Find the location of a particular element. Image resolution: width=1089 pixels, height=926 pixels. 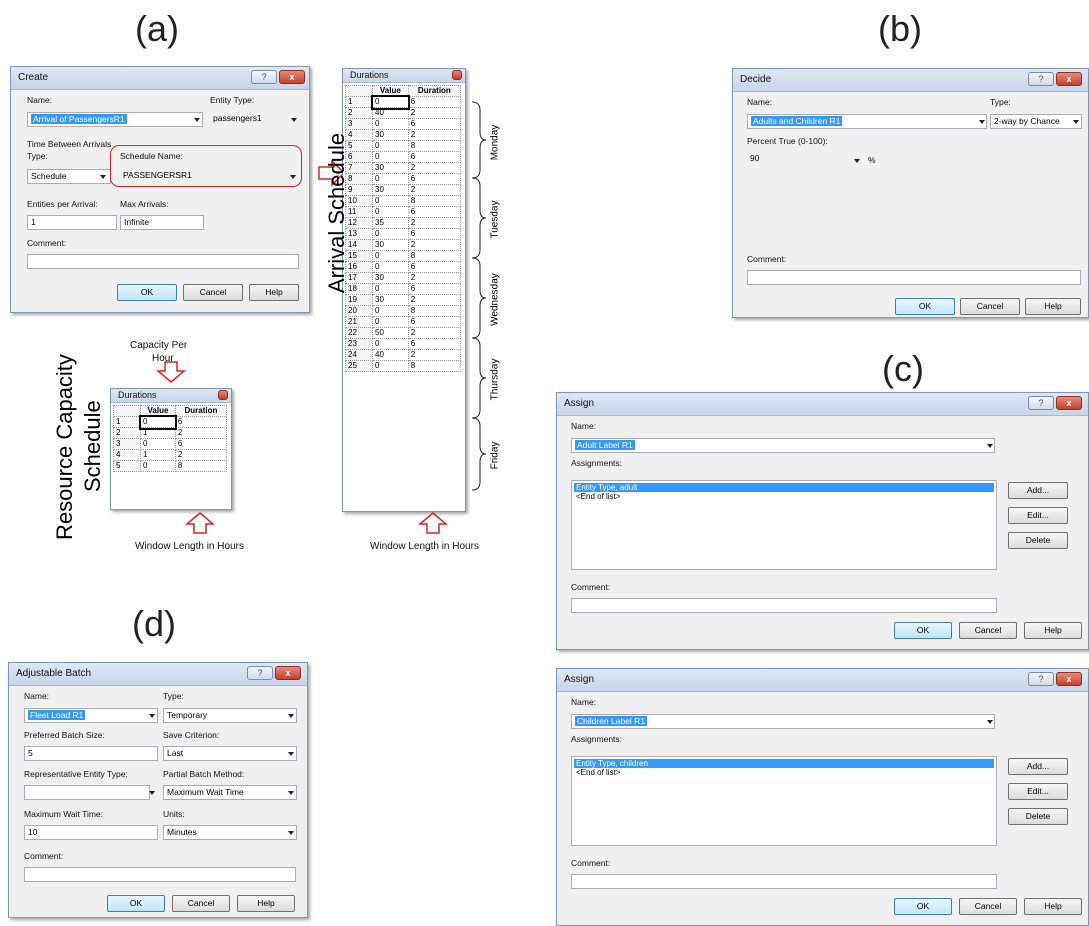

name-combobox: Fleet Load R1 is located at coordinates (91, 715).